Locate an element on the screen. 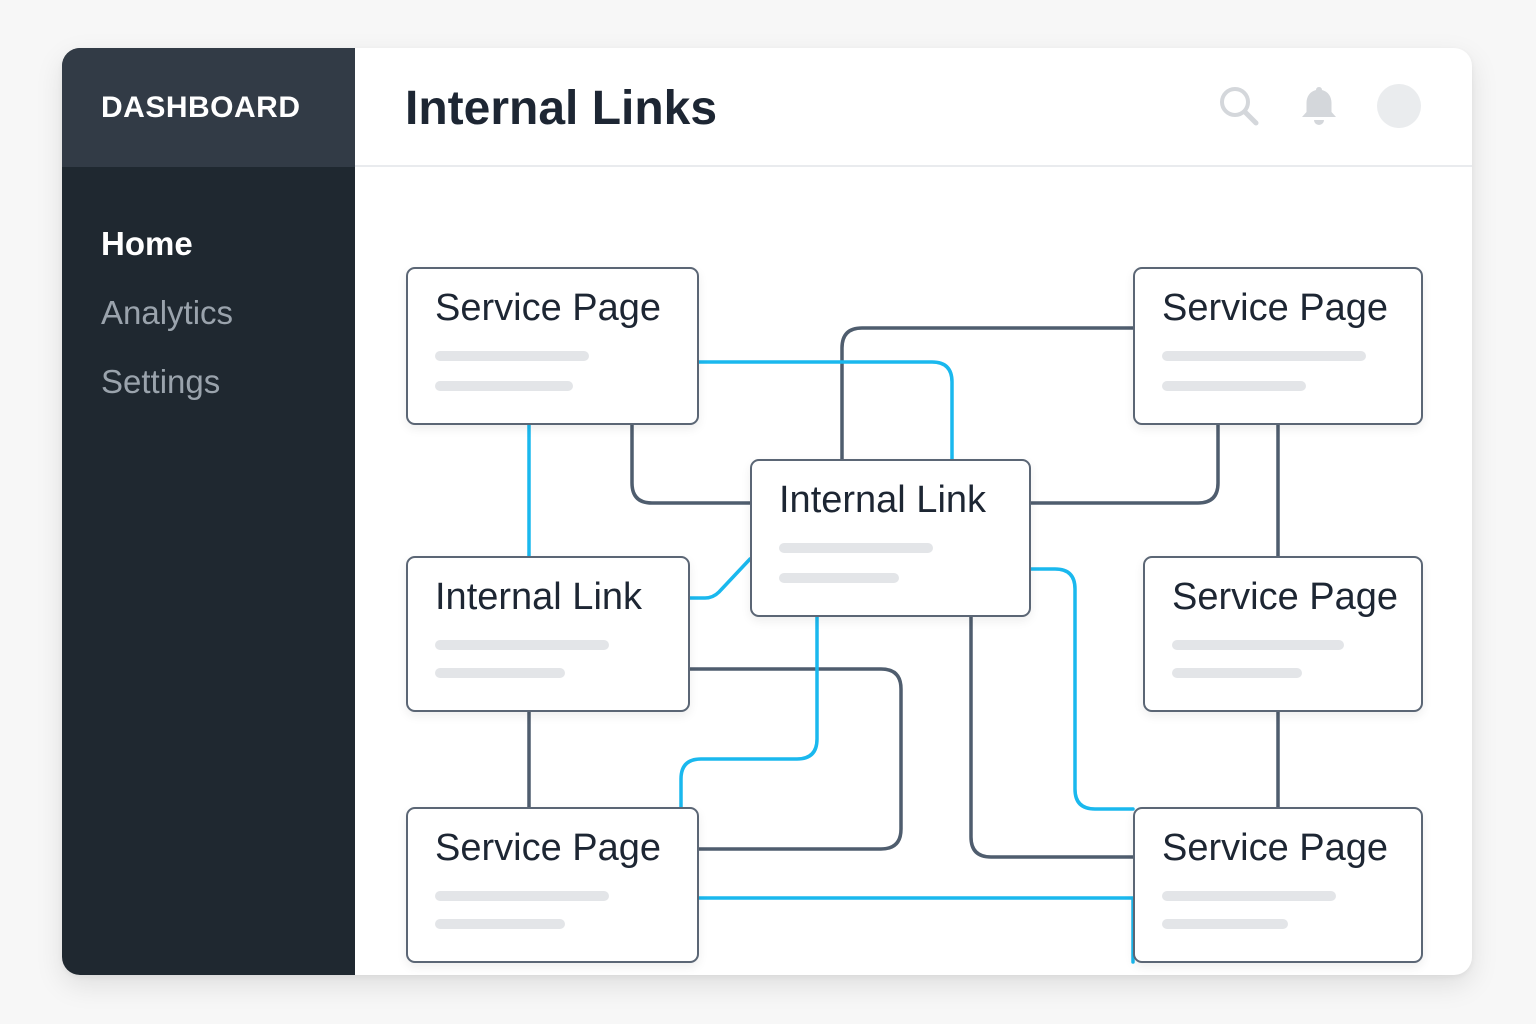  bell-icon is located at coordinates (1319, 106).